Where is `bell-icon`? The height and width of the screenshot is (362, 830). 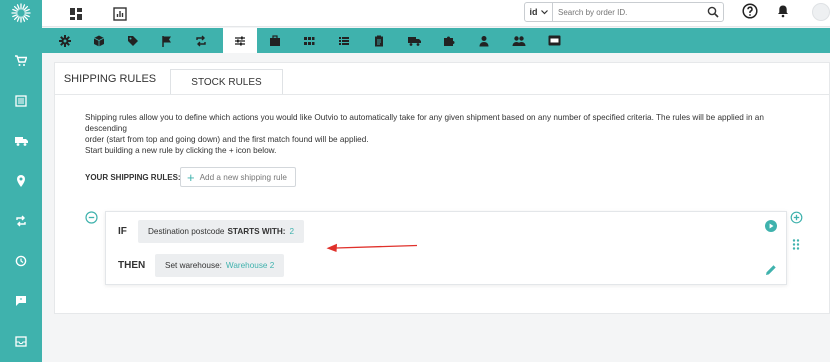
bell-icon is located at coordinates (783, 11).